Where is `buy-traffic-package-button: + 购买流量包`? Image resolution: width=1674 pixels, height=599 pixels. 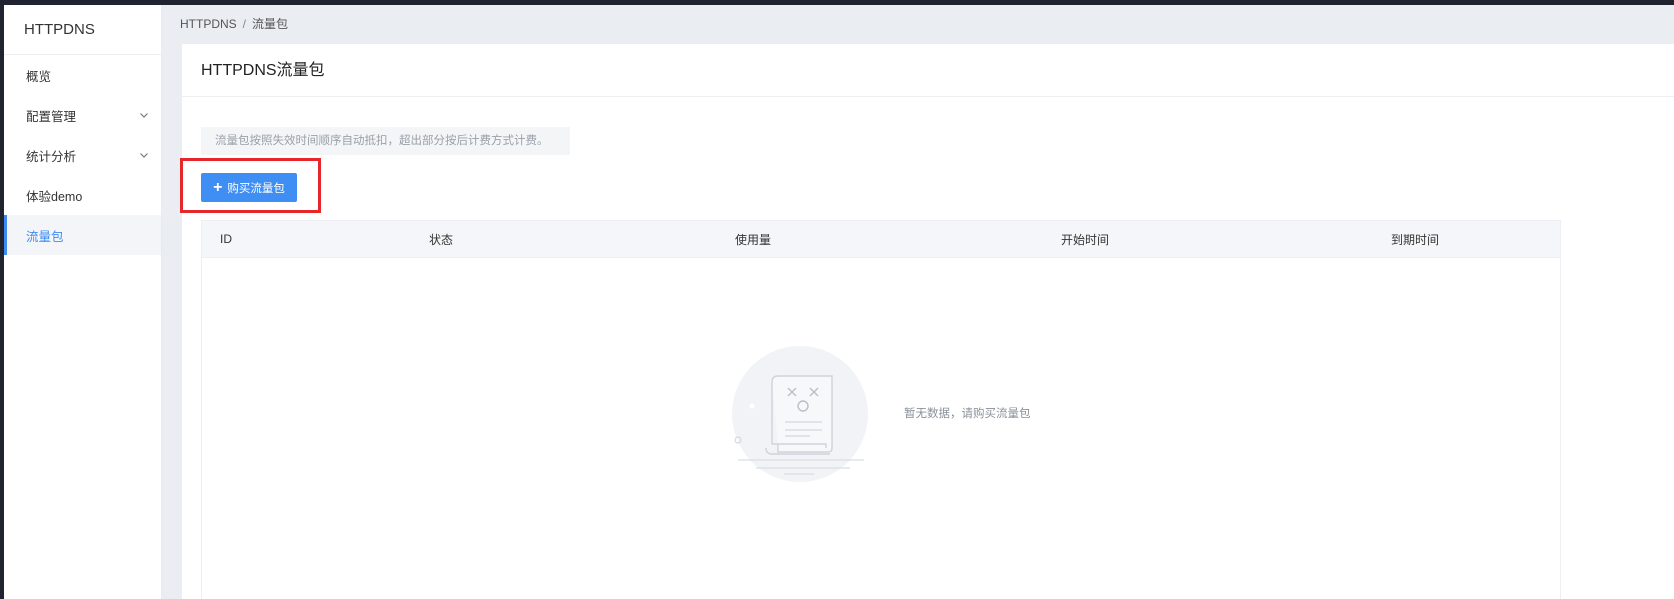 buy-traffic-package-button: + 购买流量包 is located at coordinates (249, 187).